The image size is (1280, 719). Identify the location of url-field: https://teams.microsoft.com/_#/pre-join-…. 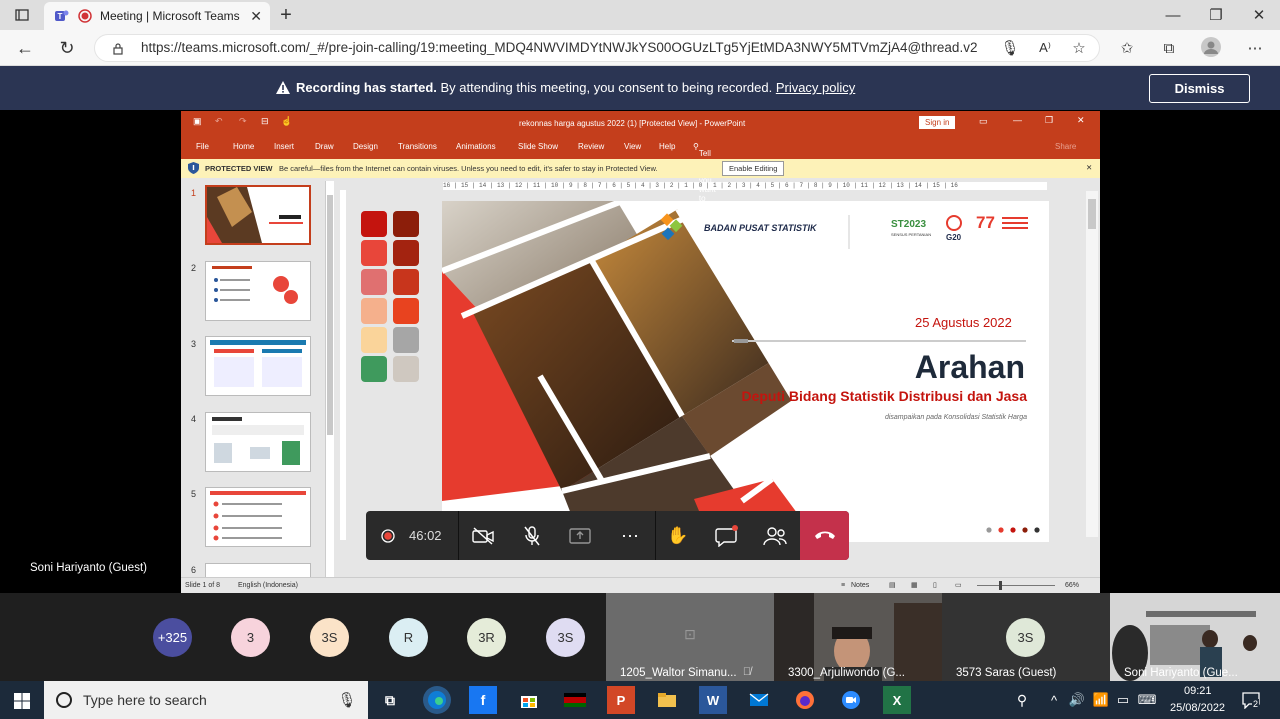
(597, 48).